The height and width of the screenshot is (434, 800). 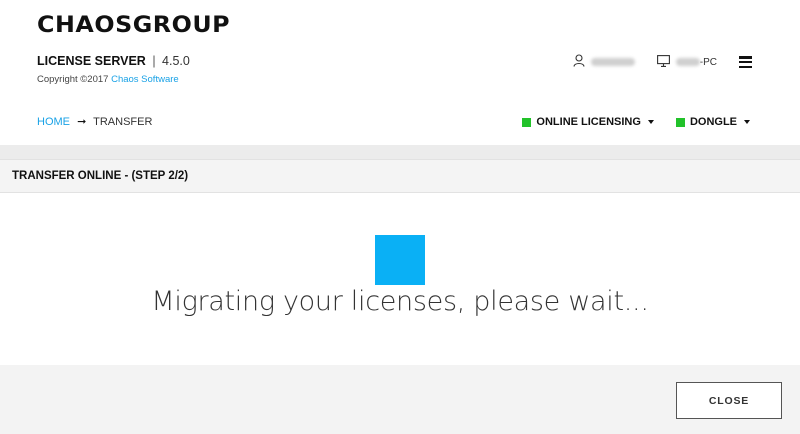 I want to click on computer-name: -PC, so click(x=686, y=62).